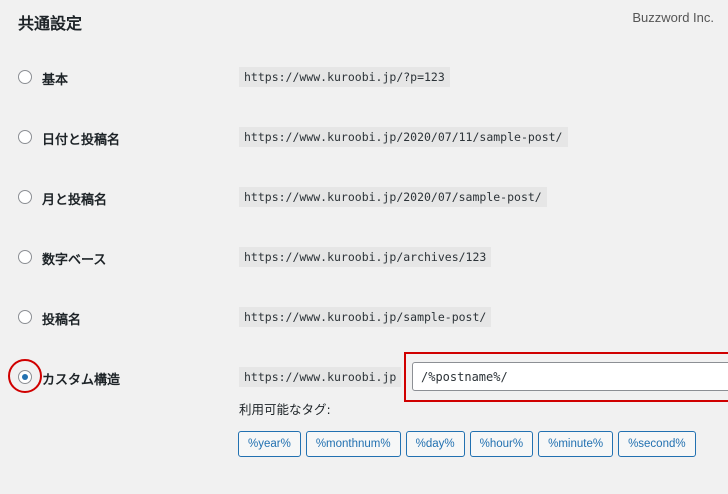 Image resolution: width=728 pixels, height=494 pixels. Describe the element at coordinates (25, 376) in the screenshot. I see `radio-highlight-annotation` at that location.